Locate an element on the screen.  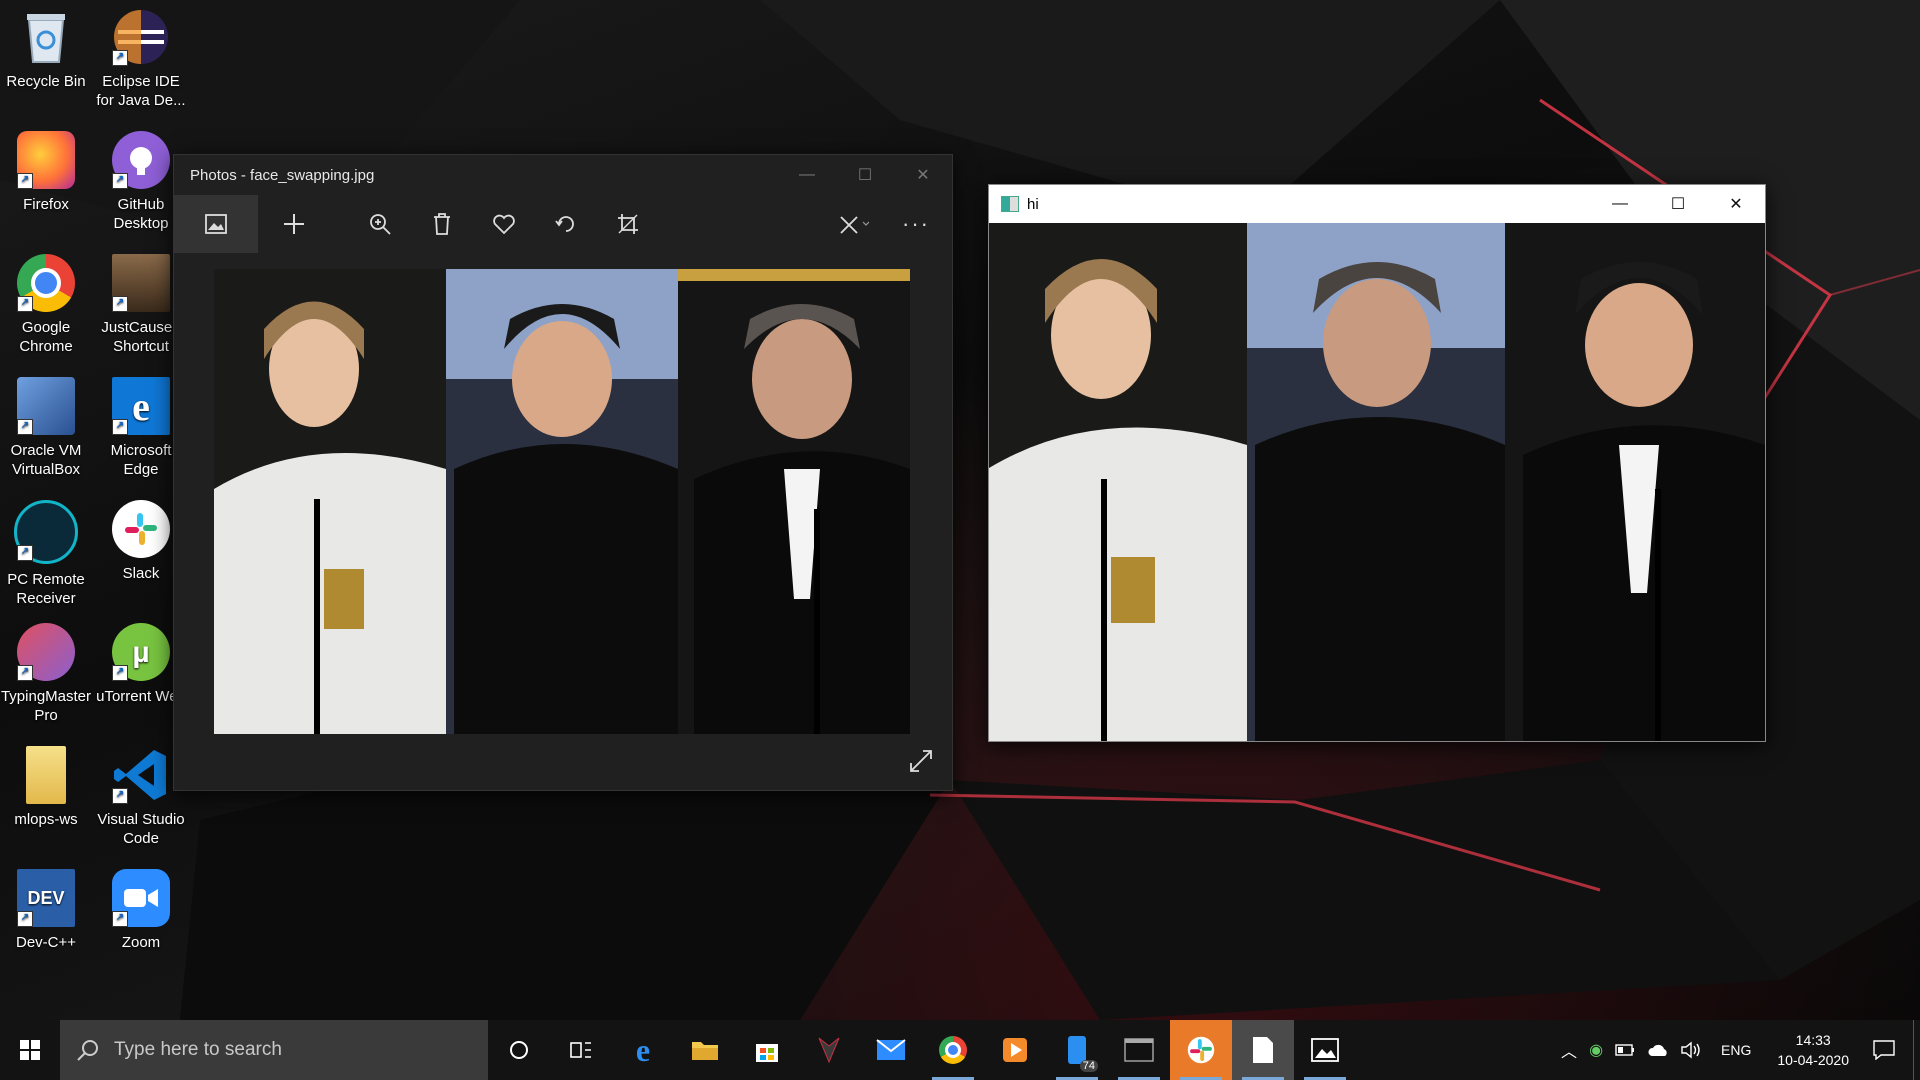
desktop-icon-devcpp: DEV ↗ Dev-C++ is located at coordinates (46, 920).